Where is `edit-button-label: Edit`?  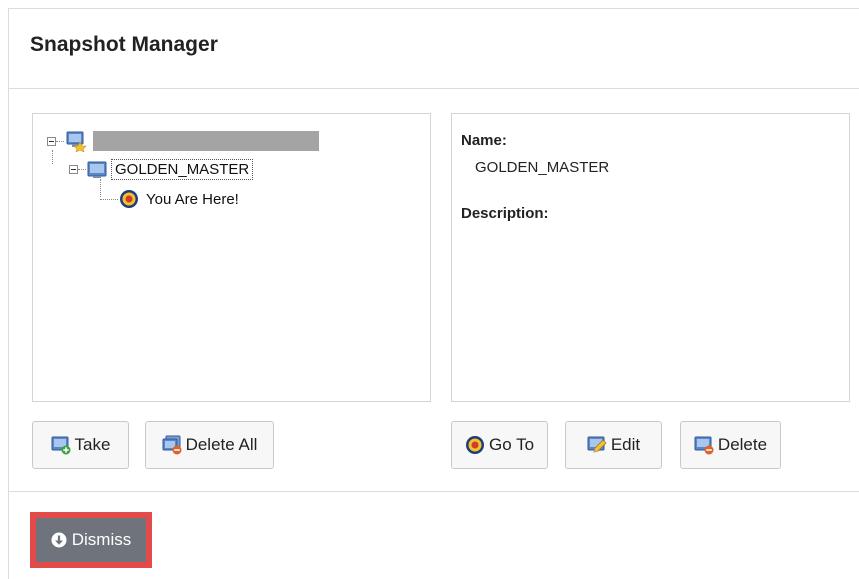 edit-button-label: Edit is located at coordinates (625, 444).